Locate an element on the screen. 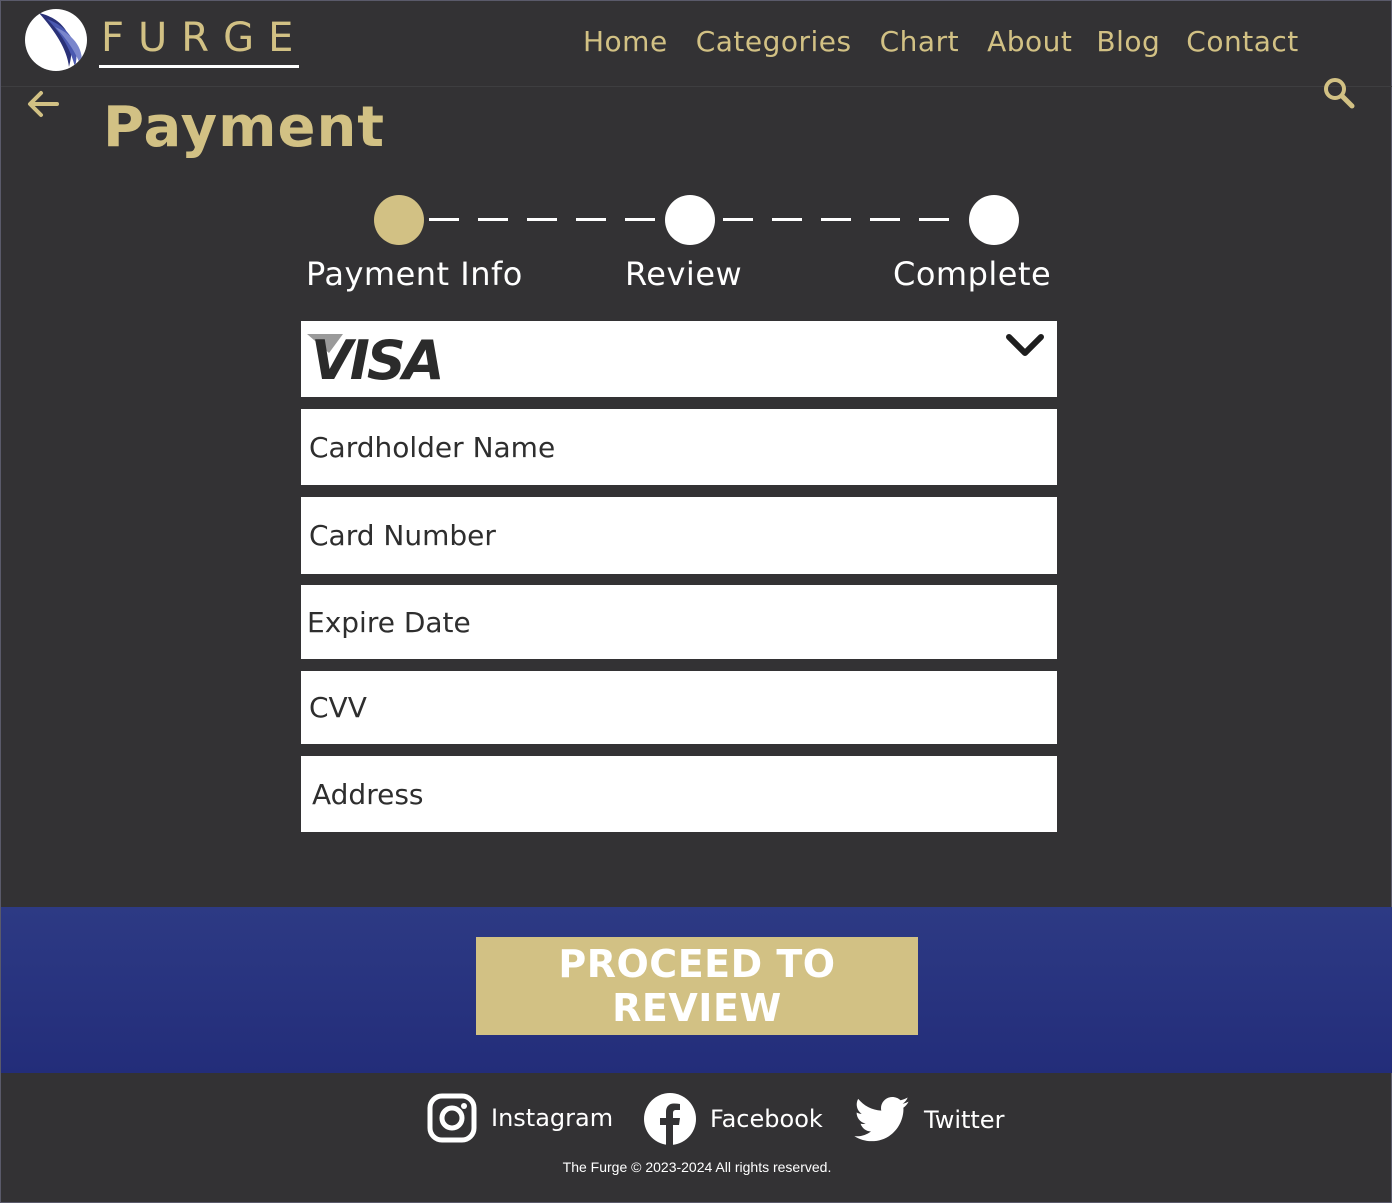 The height and width of the screenshot is (1203, 1392). step-payment-info-dot is located at coordinates (399, 220).